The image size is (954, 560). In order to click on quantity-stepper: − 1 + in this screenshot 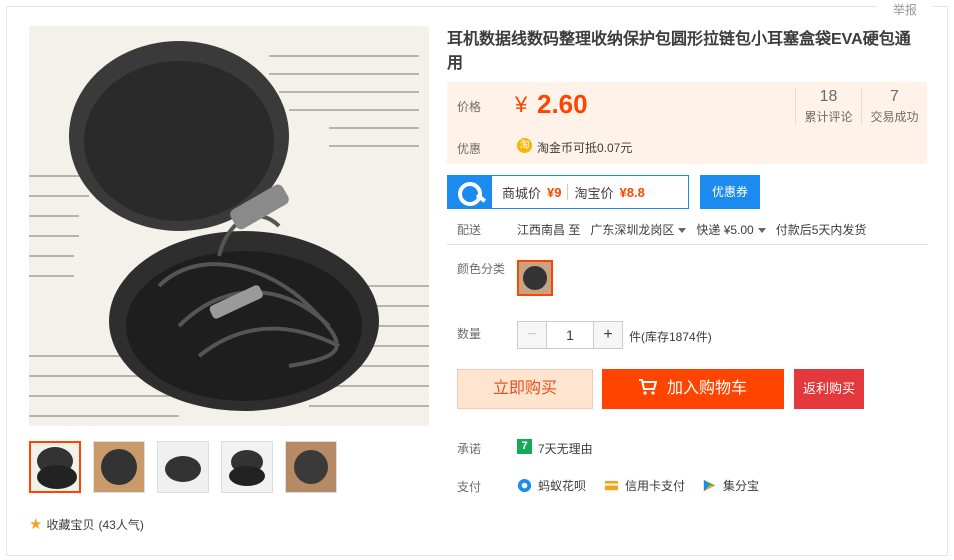, I will do `click(570, 335)`.